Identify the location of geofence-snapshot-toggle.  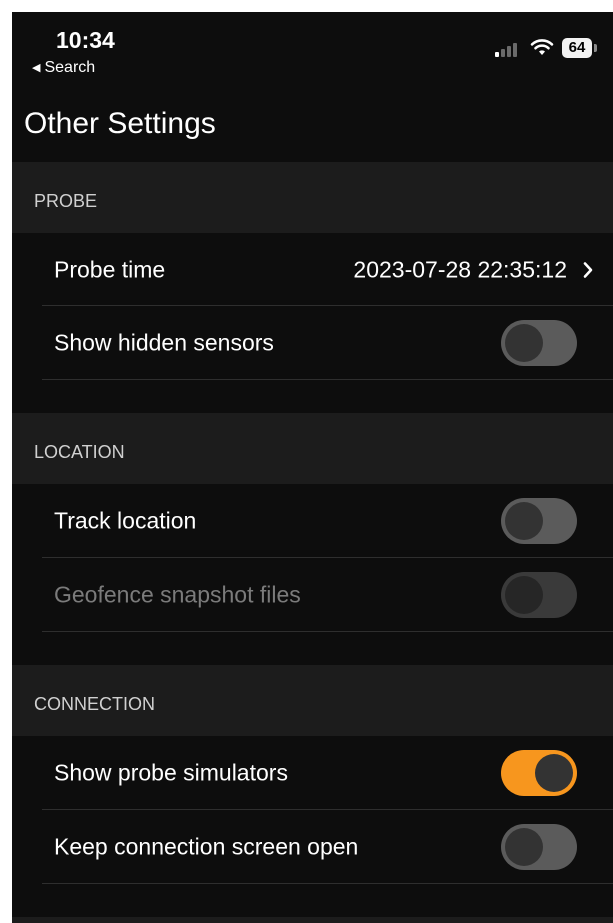
(539, 595).